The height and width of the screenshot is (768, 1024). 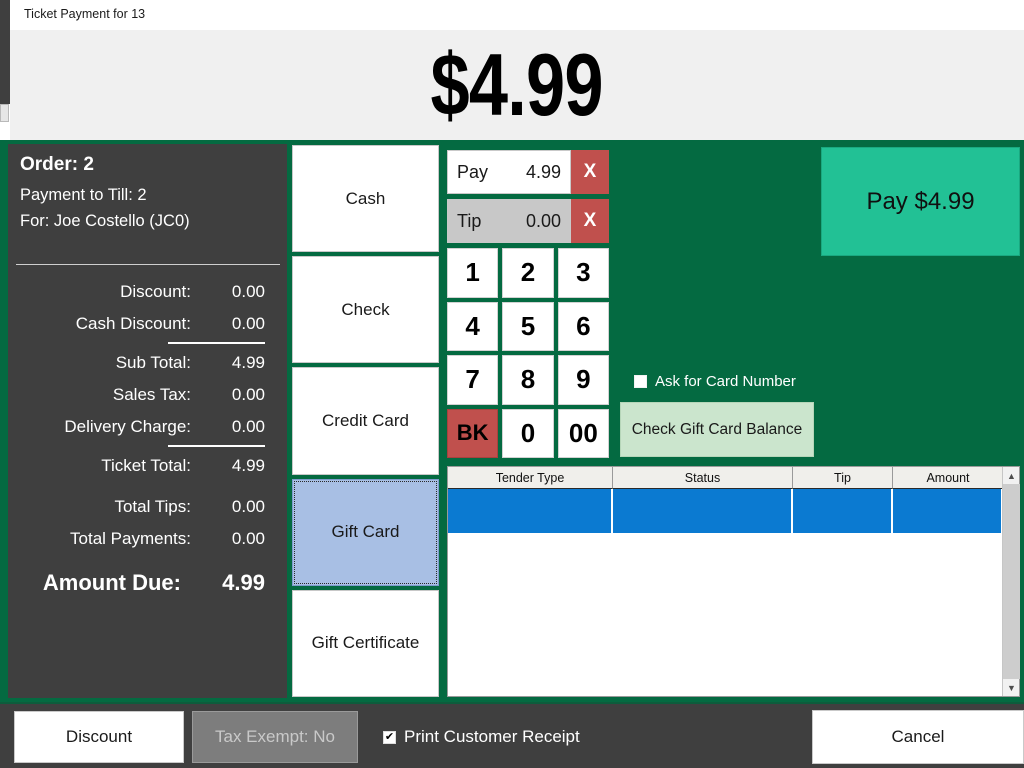 What do you see at coordinates (275, 737) in the screenshot?
I see `tax-exempt-button: Tax Exempt: No` at bounding box center [275, 737].